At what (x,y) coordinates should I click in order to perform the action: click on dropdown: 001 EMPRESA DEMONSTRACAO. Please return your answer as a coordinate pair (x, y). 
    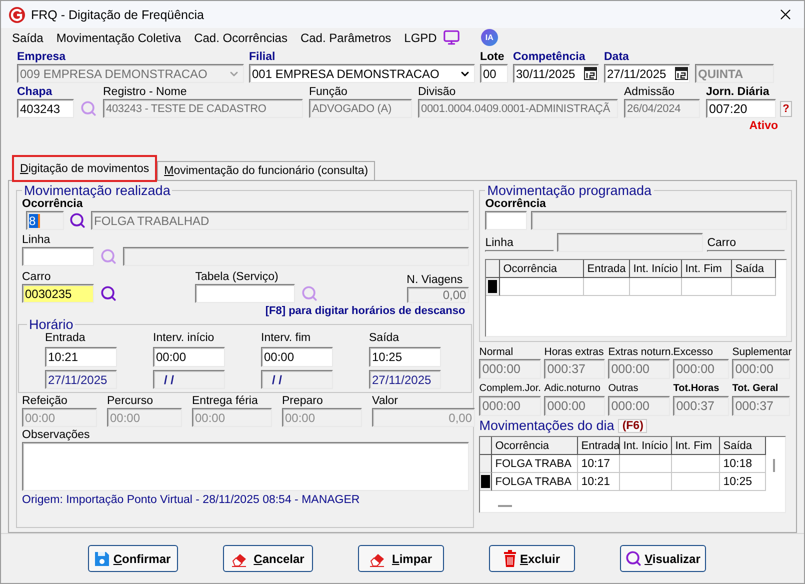
    Looking at the image, I should click on (362, 73).